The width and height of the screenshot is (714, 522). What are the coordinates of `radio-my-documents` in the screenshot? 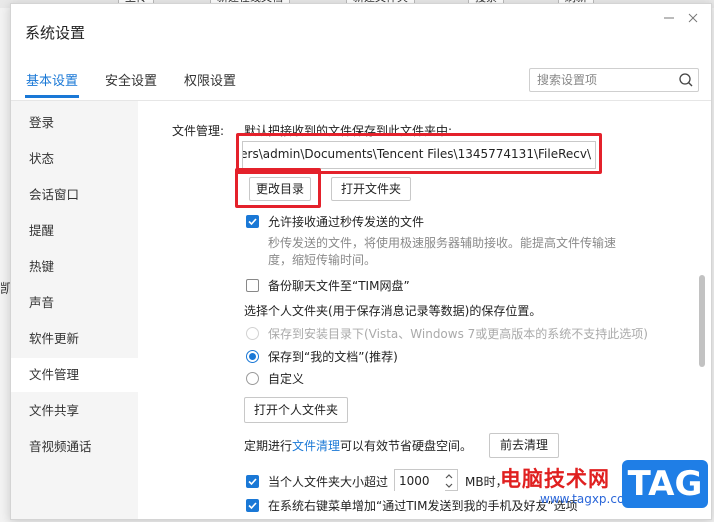 It's located at (252, 356).